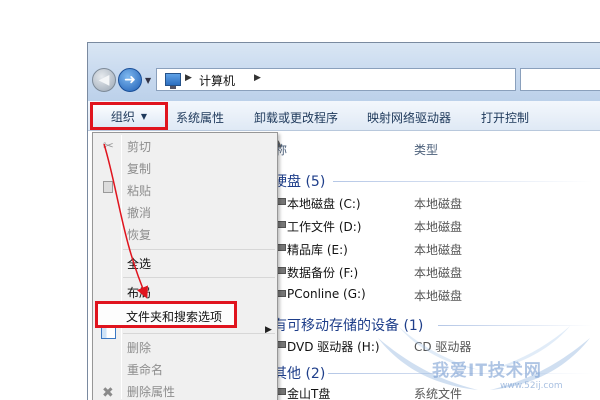 This screenshot has width=600, height=400. Describe the element at coordinates (139, 168) in the screenshot. I see `menu-item-copy: 复制` at that location.